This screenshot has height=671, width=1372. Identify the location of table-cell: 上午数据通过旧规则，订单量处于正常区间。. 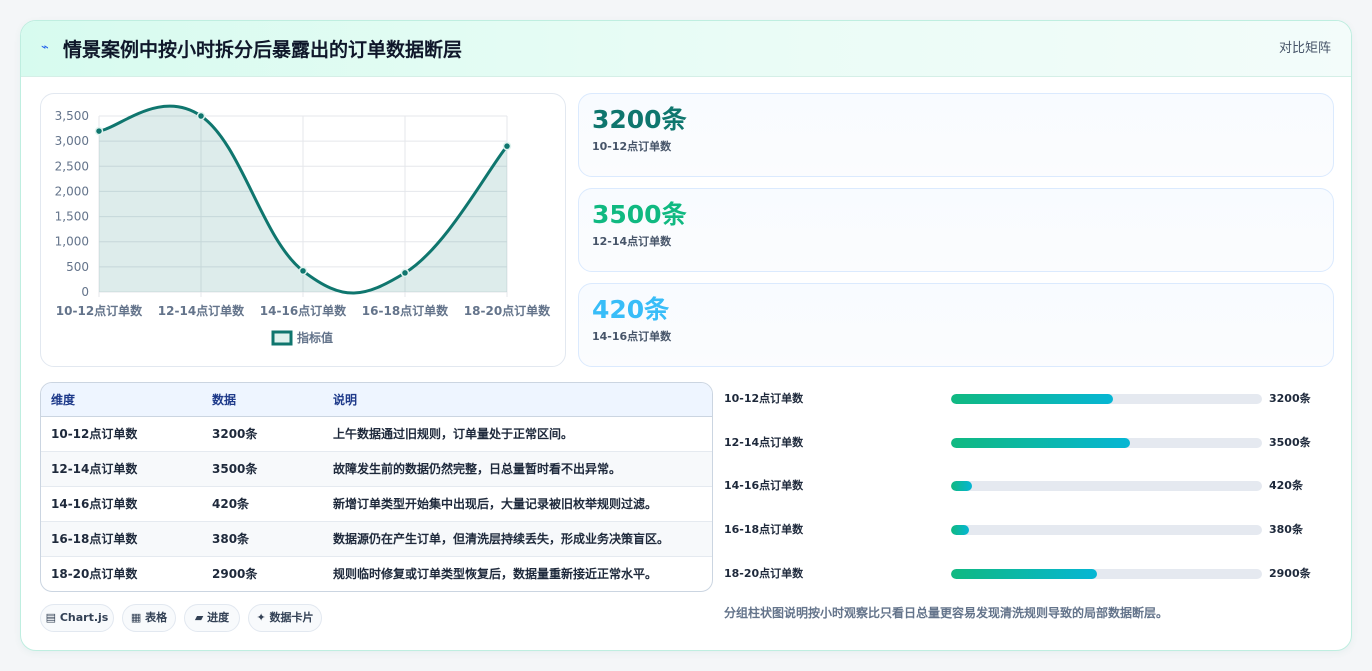
(517, 434).